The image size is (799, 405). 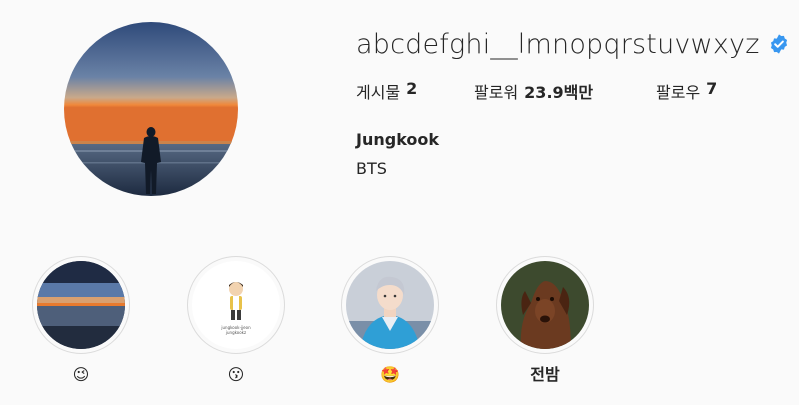 I want to click on highlight-label: 😉, so click(x=81, y=374).